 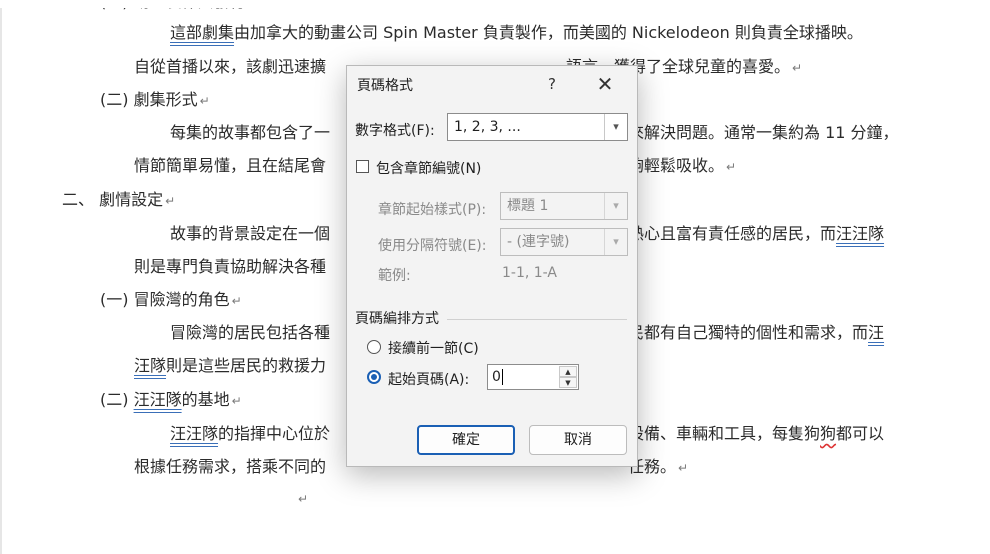 I want to click on doc-text: 每集的故事都包含了一, so click(x=250, y=132).